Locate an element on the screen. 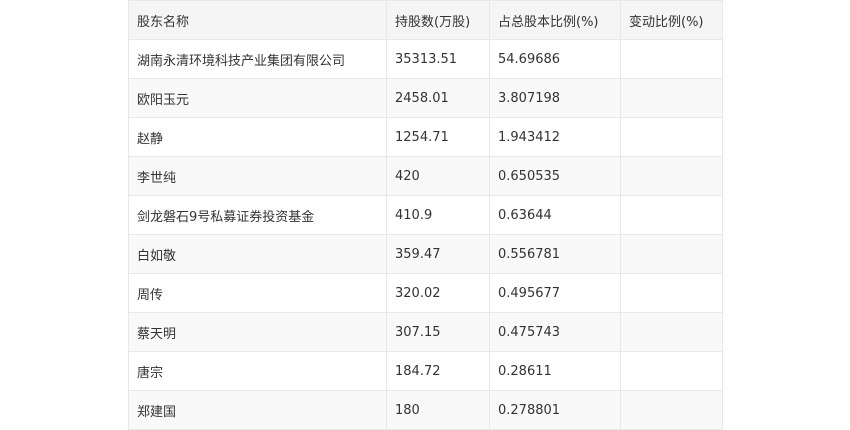  cell-ratio: 3.807198 is located at coordinates (555, 98).